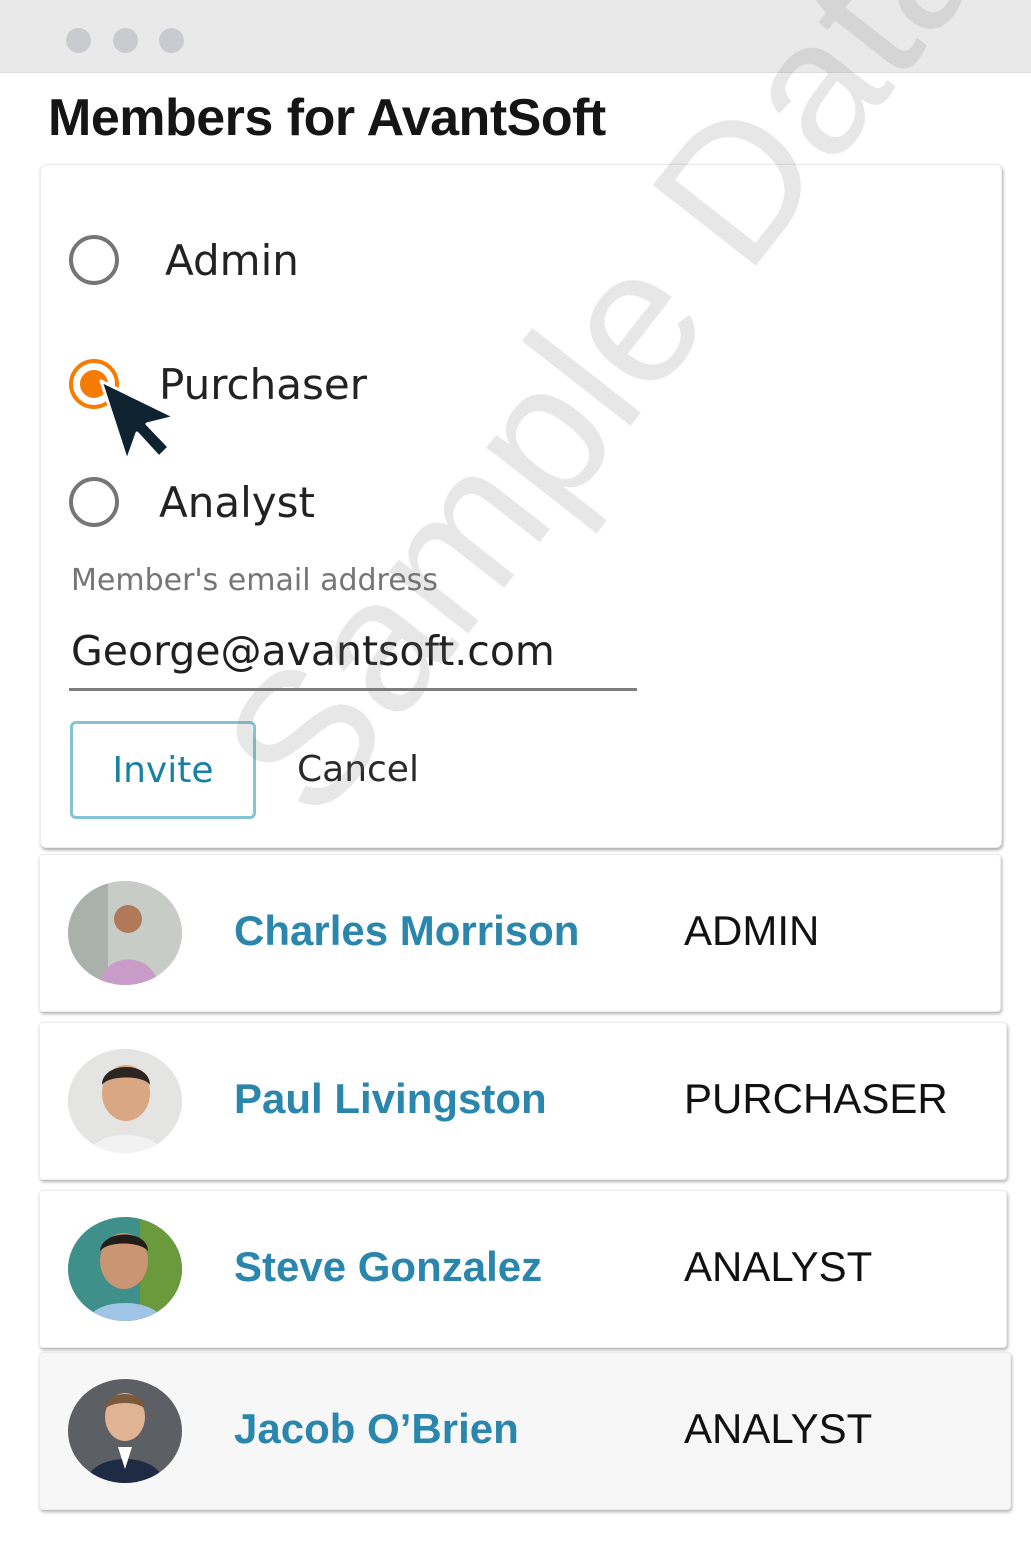 The width and height of the screenshot is (1031, 1545). I want to click on member-row: Paul Livingston PURCHASER, so click(523, 1101).